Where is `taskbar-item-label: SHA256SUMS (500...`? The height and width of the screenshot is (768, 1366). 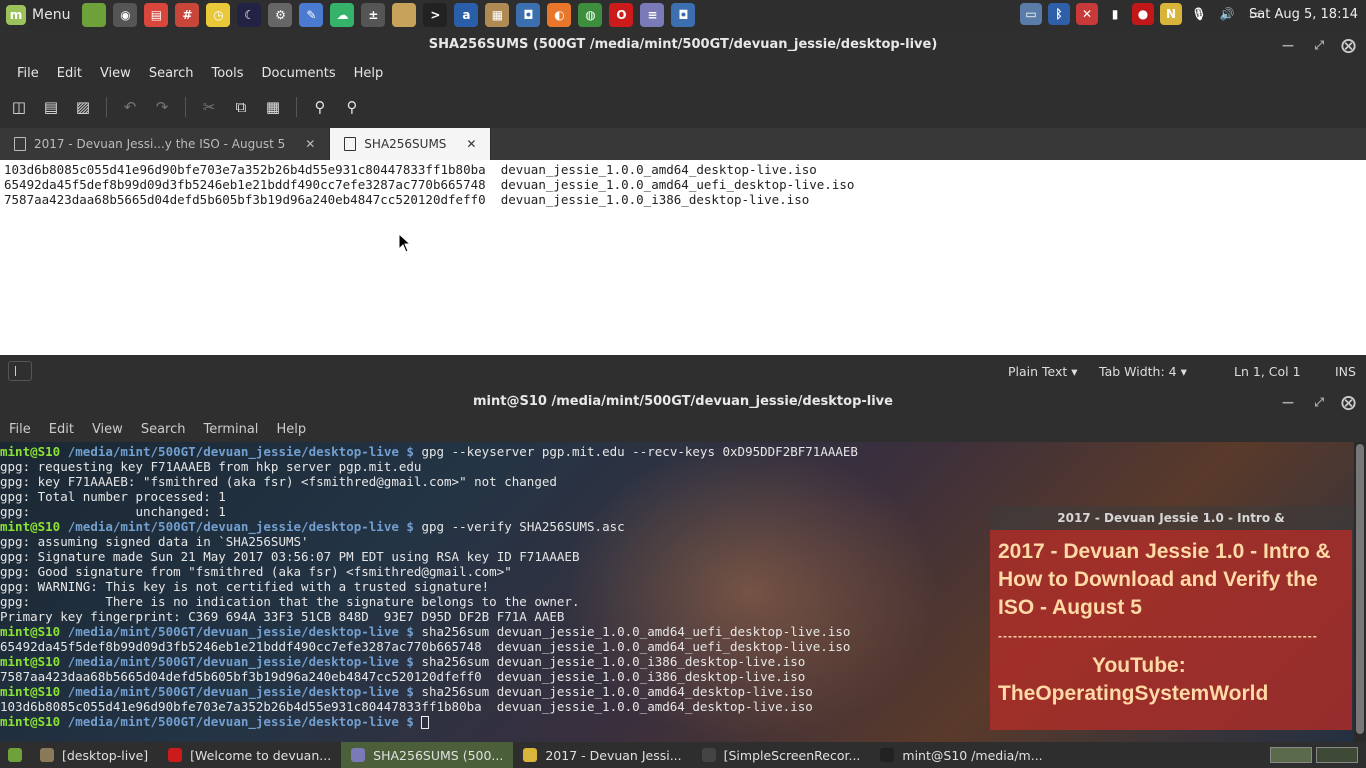
taskbar-item-label: SHA256SUMS (500... is located at coordinates (438, 755).